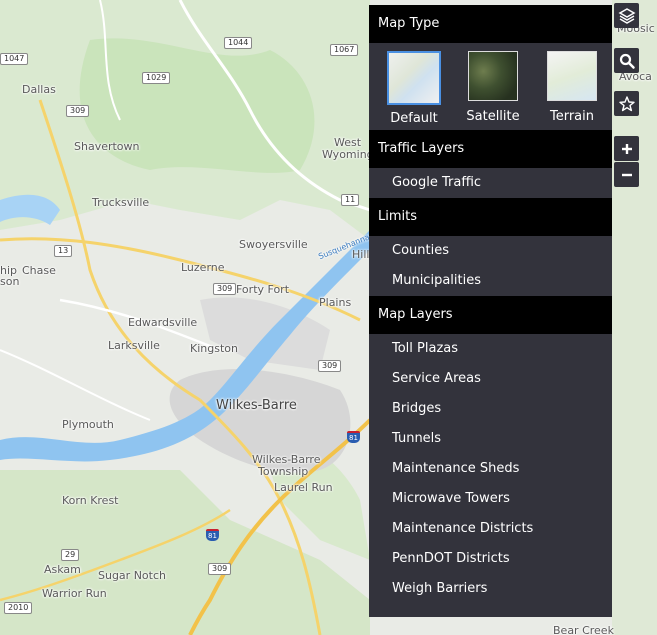 This screenshot has width=657, height=635. I want to click on place-label: Hill, so click(361, 254).